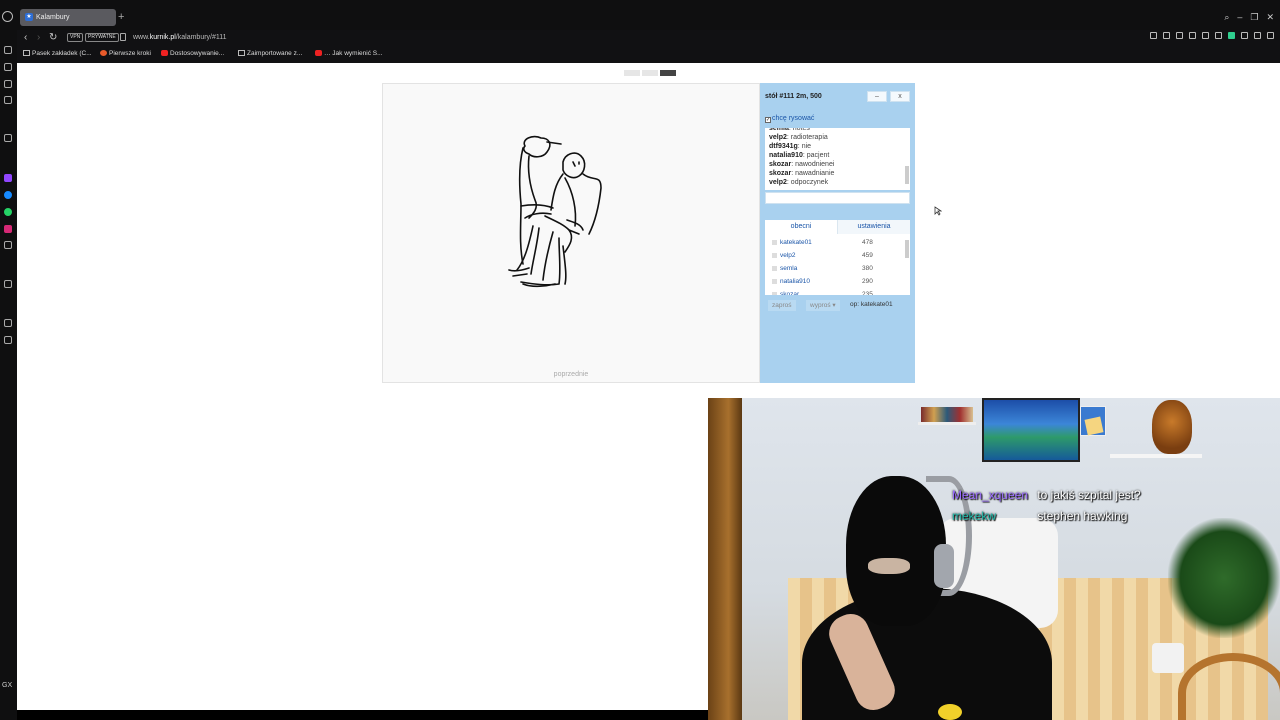 The width and height of the screenshot is (1280, 720). What do you see at coordinates (571, 374) in the screenshot?
I see `previous-link: poprzednie` at bounding box center [571, 374].